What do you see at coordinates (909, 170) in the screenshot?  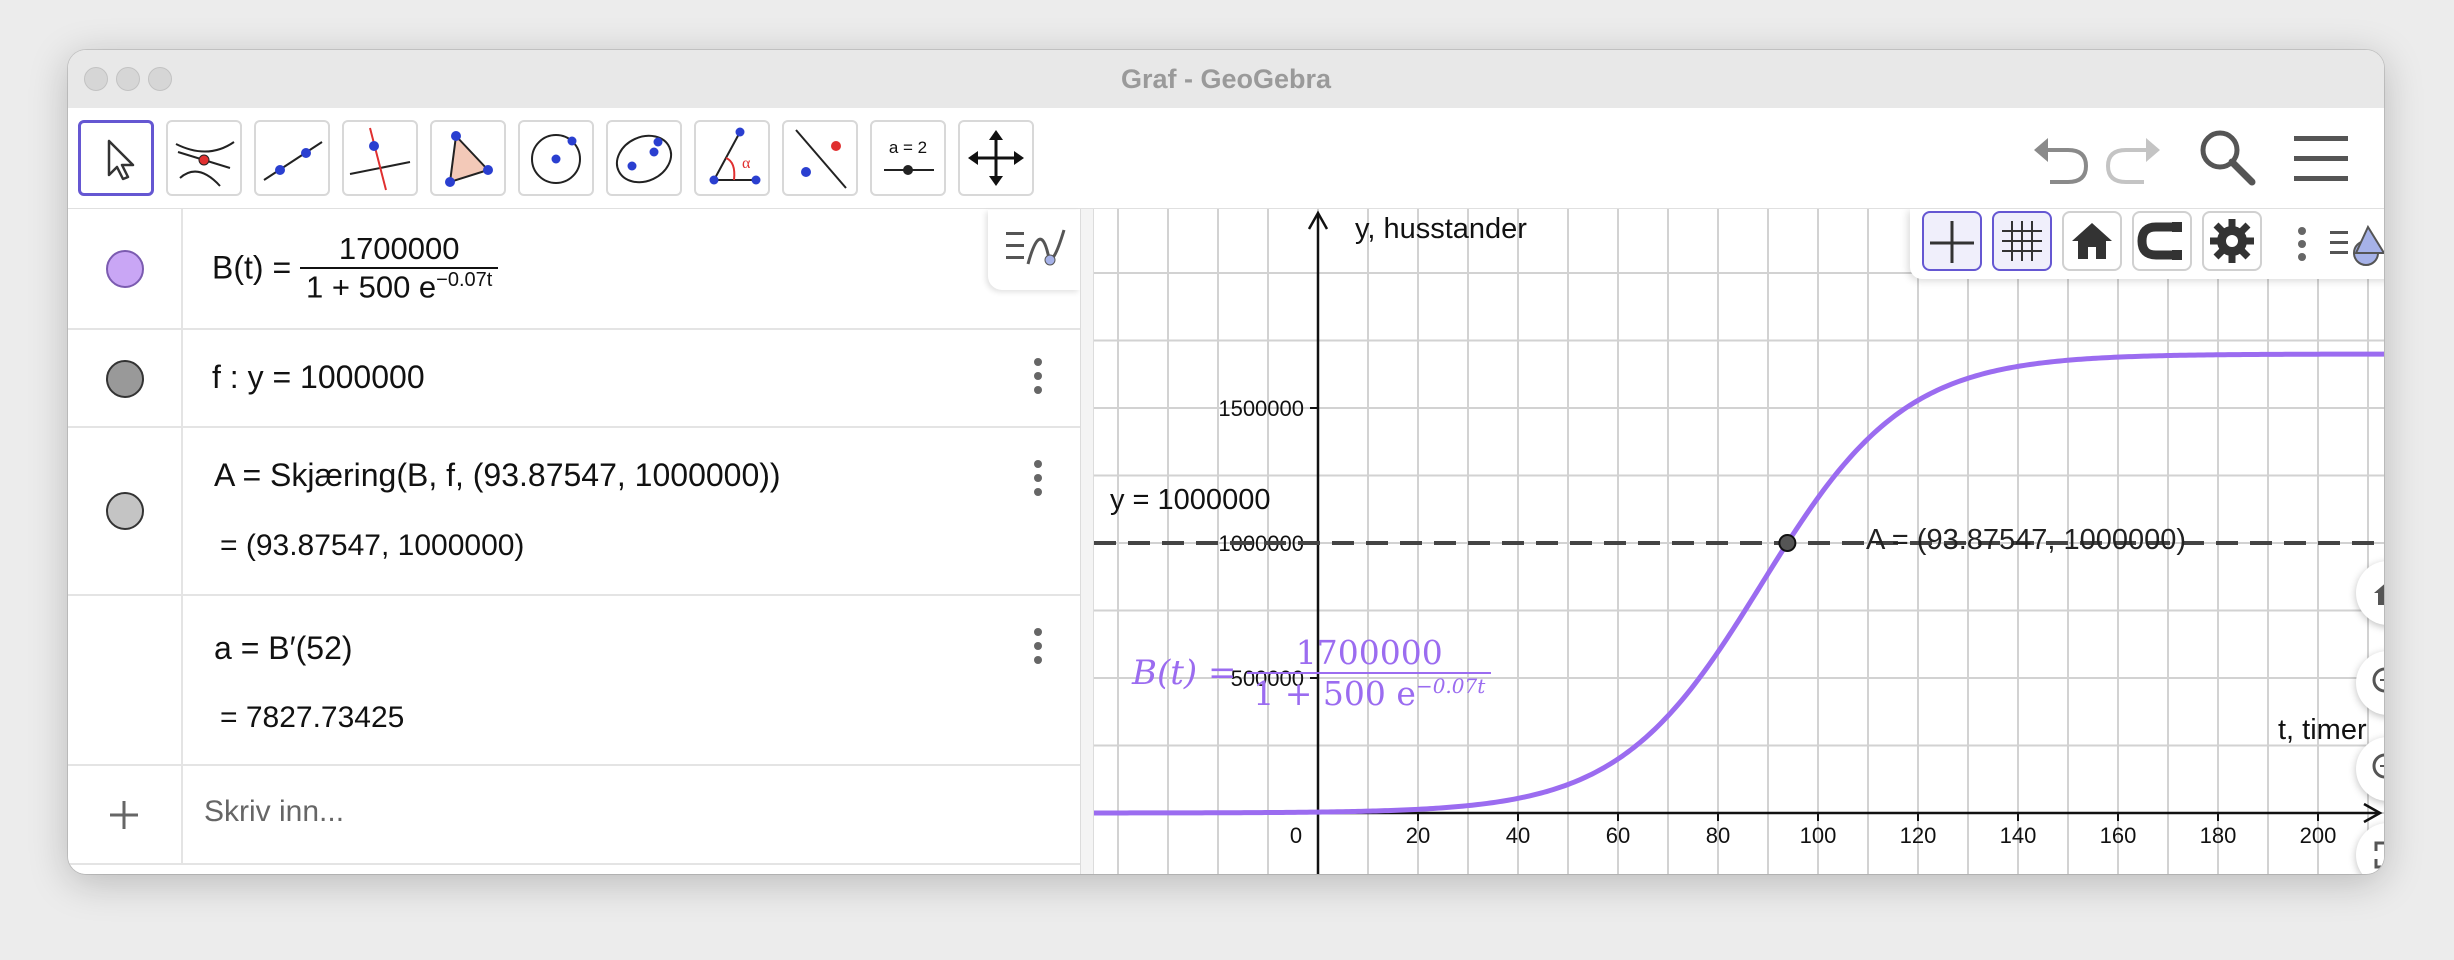 I see `slider-icon` at bounding box center [909, 170].